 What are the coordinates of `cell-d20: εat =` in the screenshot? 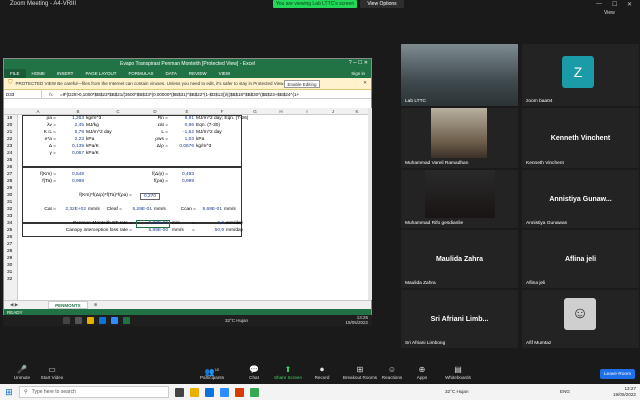 It's located at (153, 125).